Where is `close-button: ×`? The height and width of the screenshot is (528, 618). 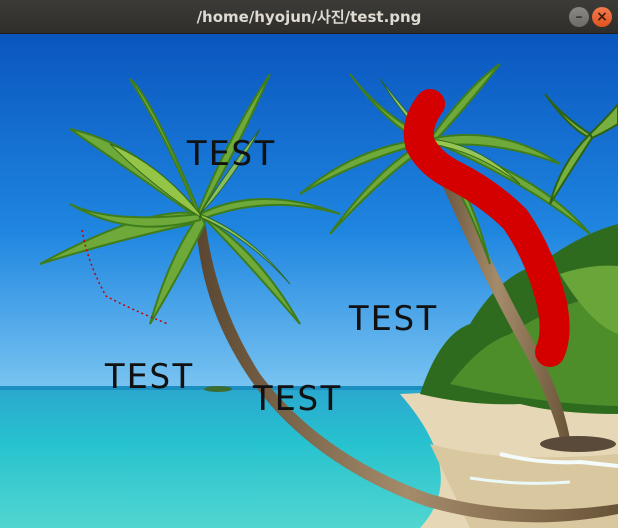 close-button: × is located at coordinates (602, 17).